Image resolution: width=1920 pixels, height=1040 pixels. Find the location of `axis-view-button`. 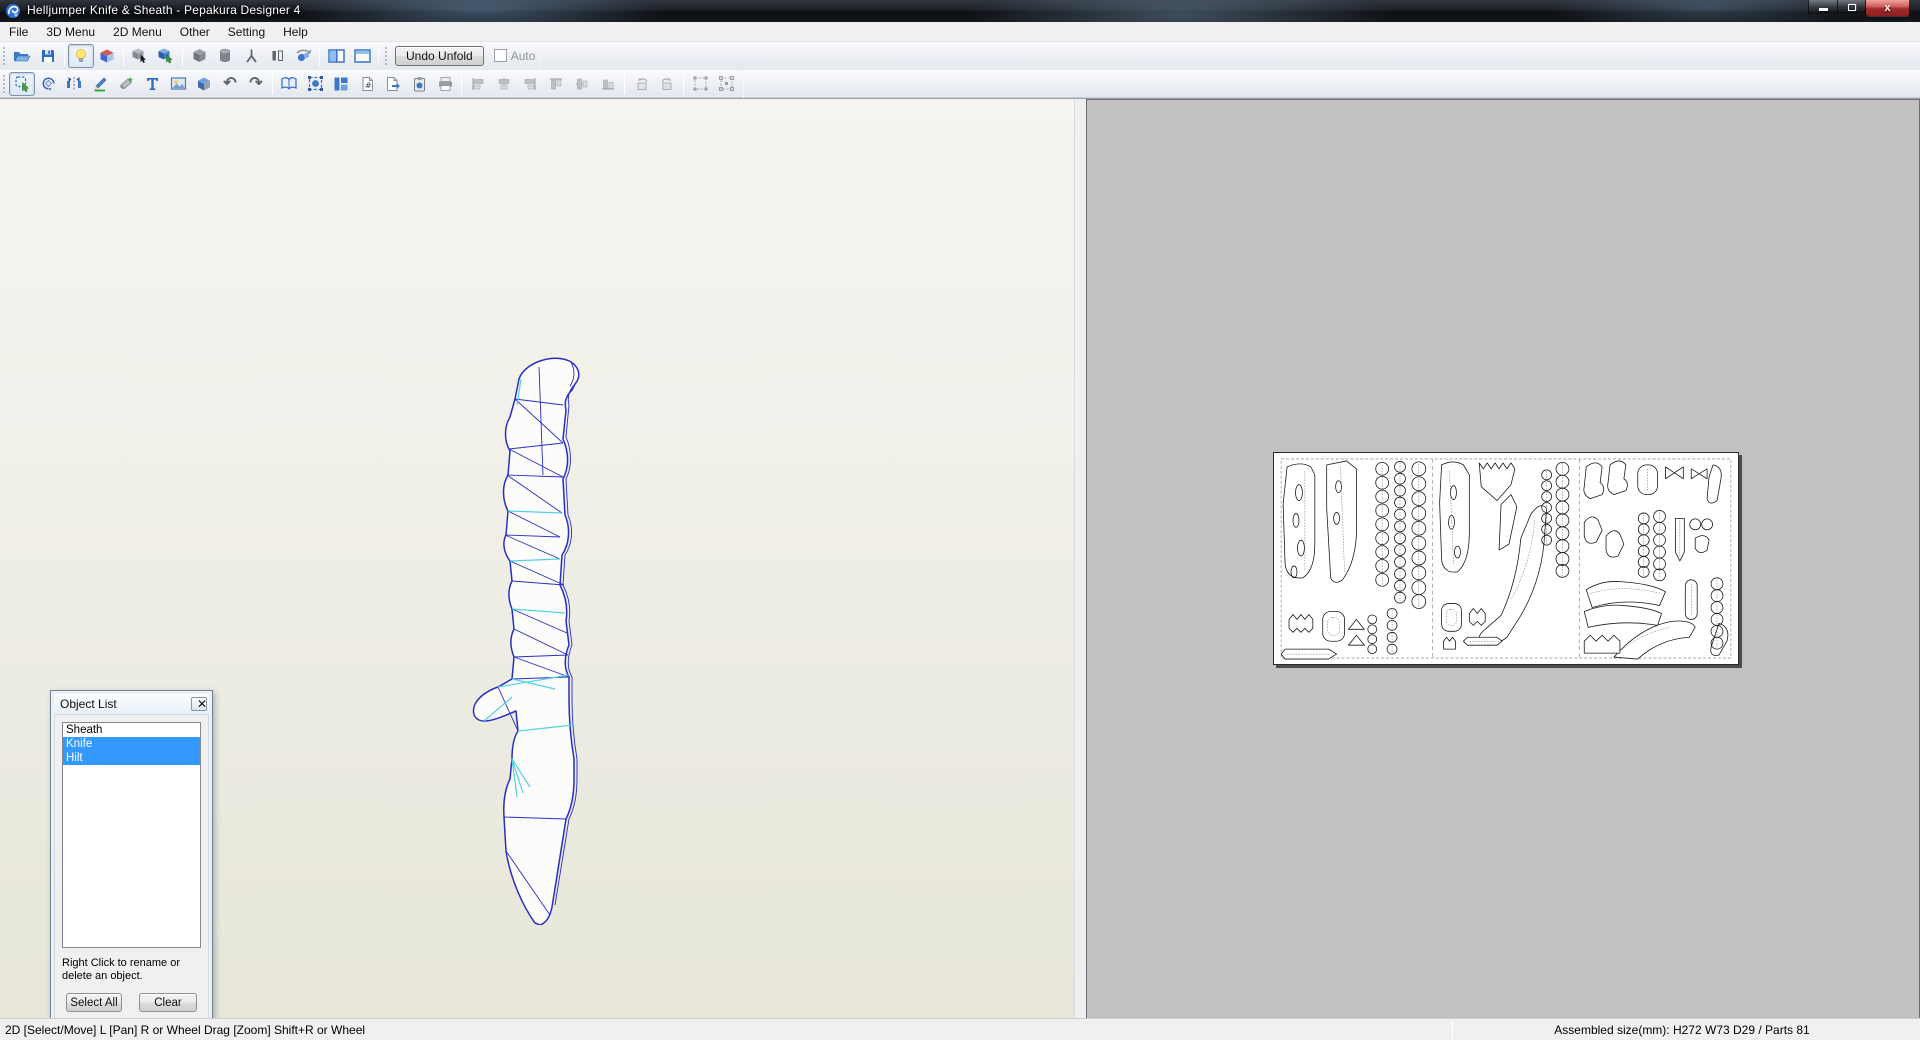

axis-view-button is located at coordinates (251, 56).